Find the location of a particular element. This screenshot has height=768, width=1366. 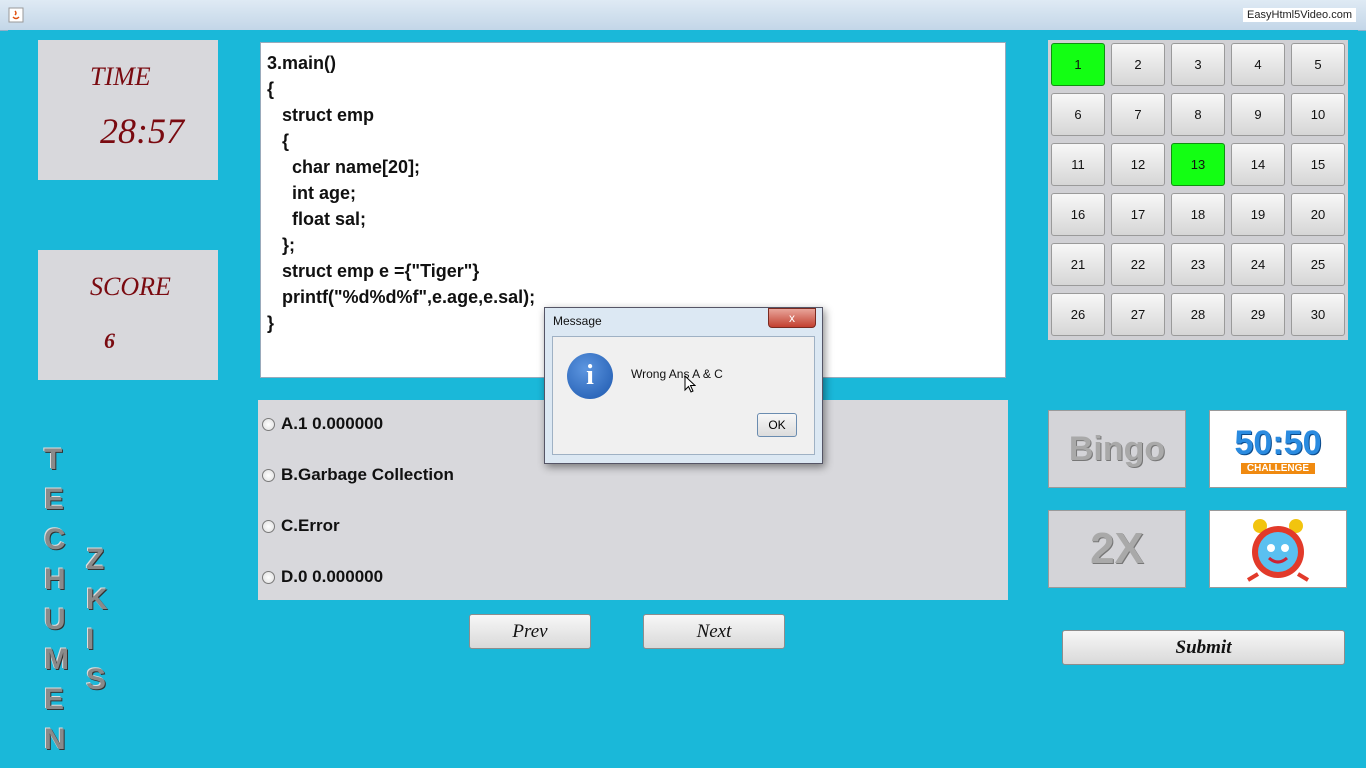

team-letter: C is located at coordinates (55, 539).